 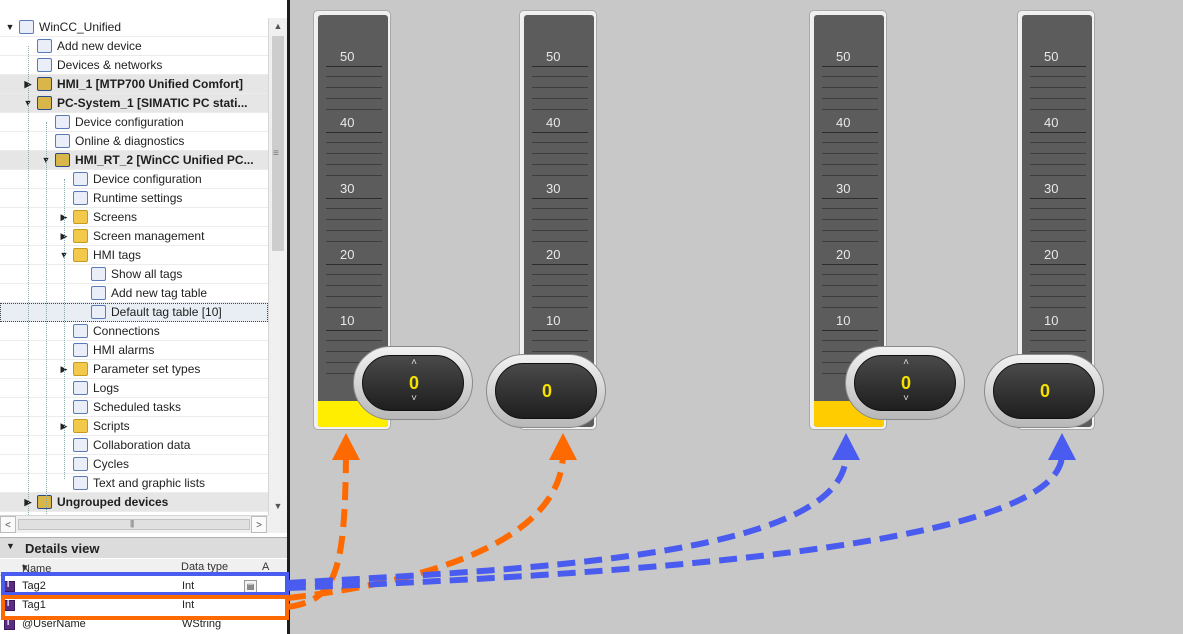 I want to click on tree-item: HMI alarms, so click(x=134, y=350).